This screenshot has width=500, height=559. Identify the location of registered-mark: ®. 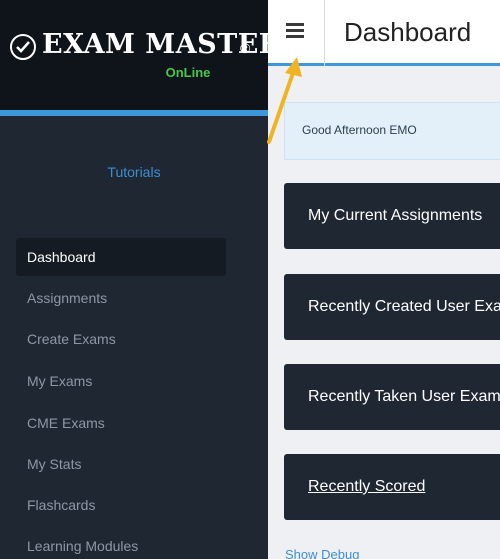
(245, 48).